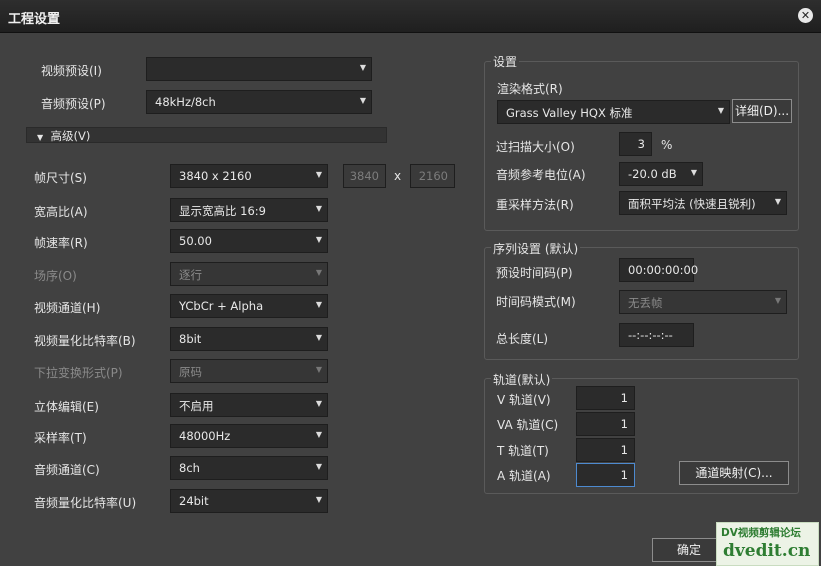  Describe the element at coordinates (667, 145) in the screenshot. I see `overscan-unit: %` at that location.